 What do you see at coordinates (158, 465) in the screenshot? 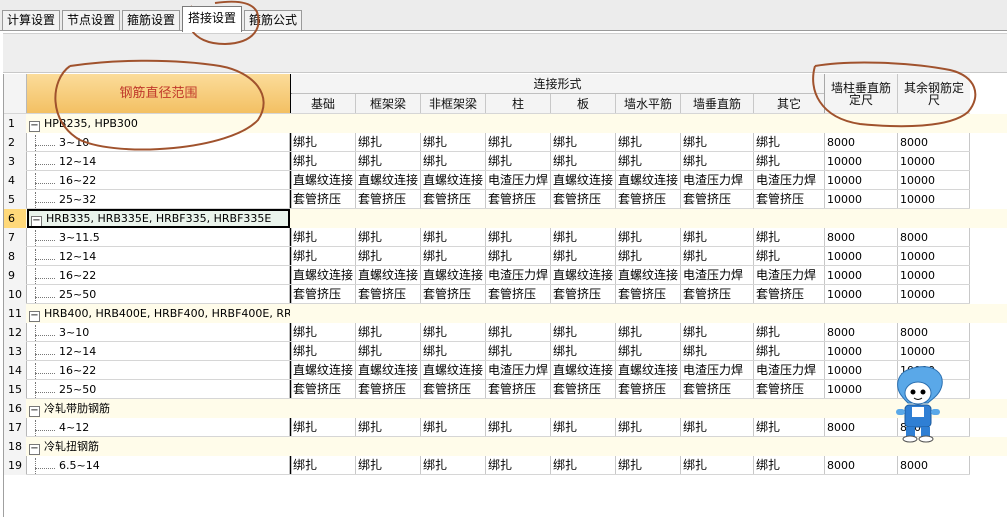
I see `tree-child-row: 6.5~14` at bounding box center [158, 465].